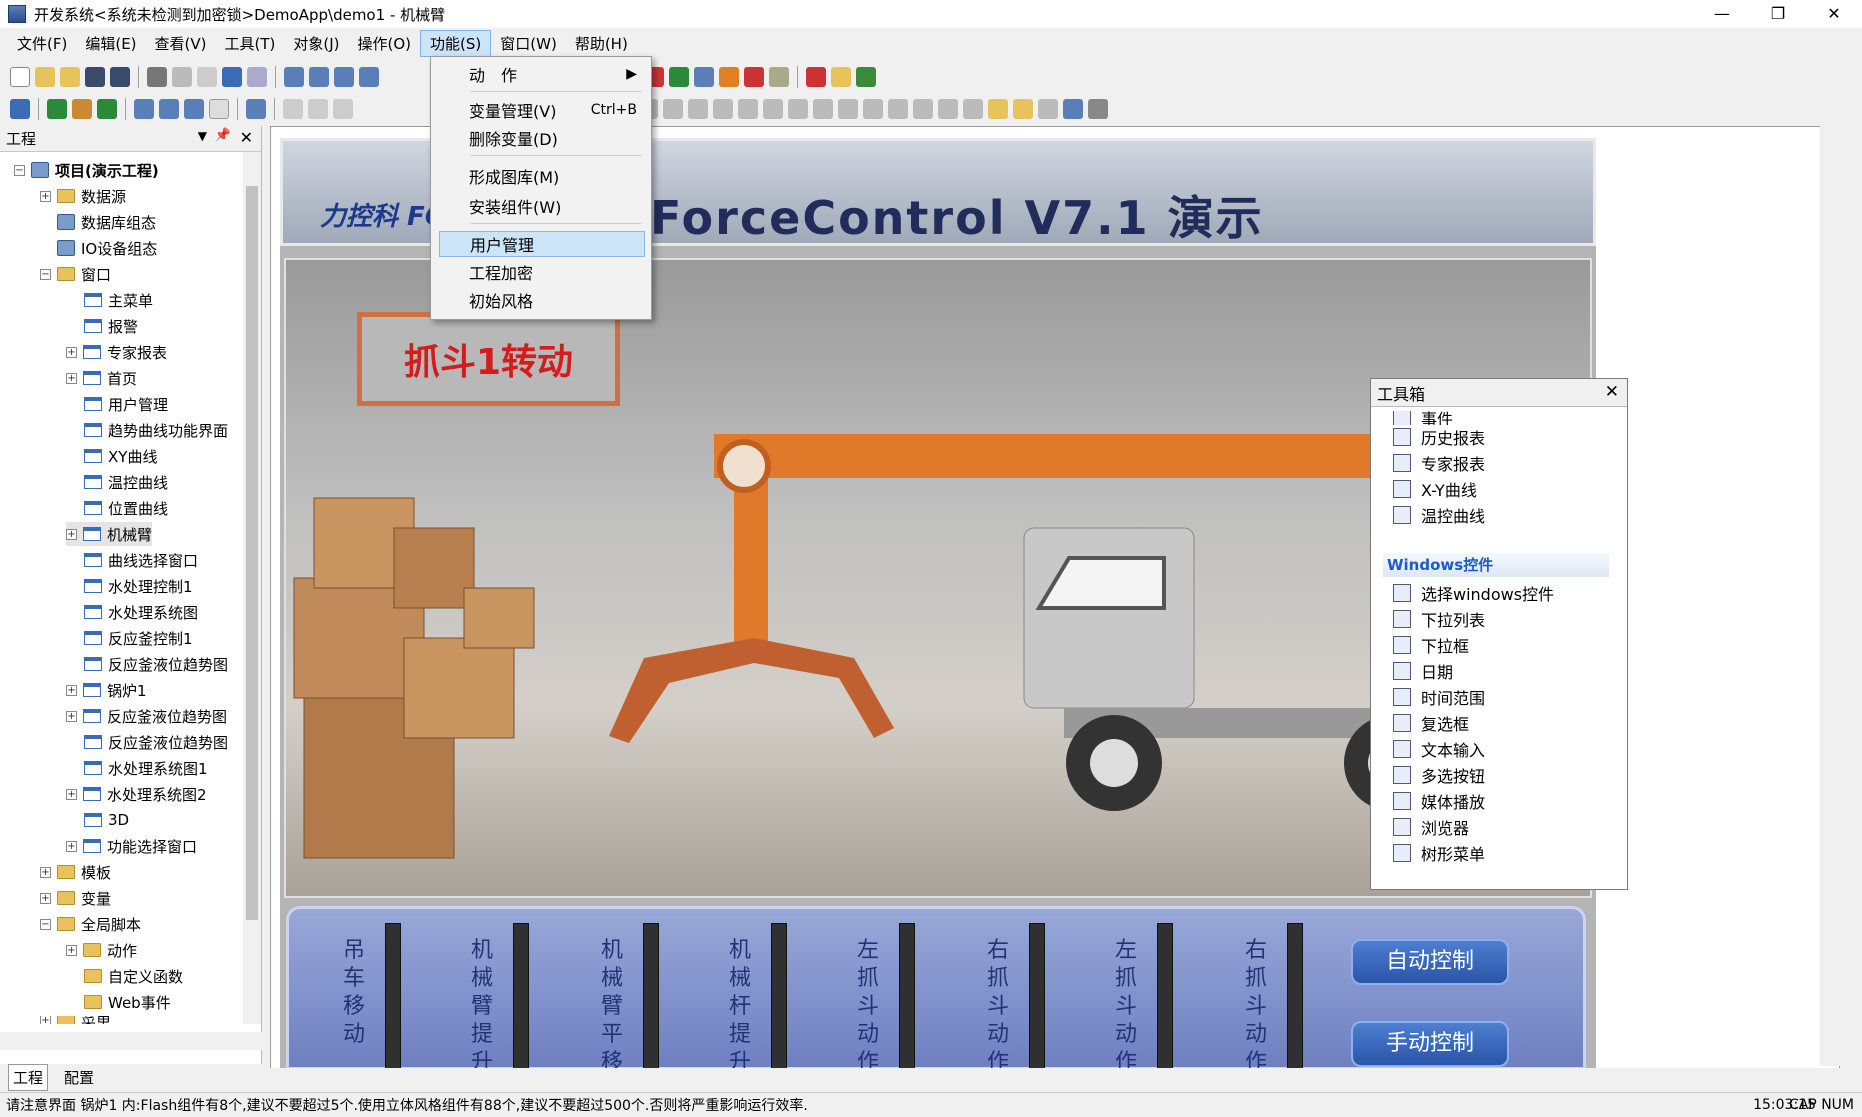  What do you see at coordinates (1496, 565) in the screenshot?
I see `toolbox-section-windows: Windows控件` at bounding box center [1496, 565].